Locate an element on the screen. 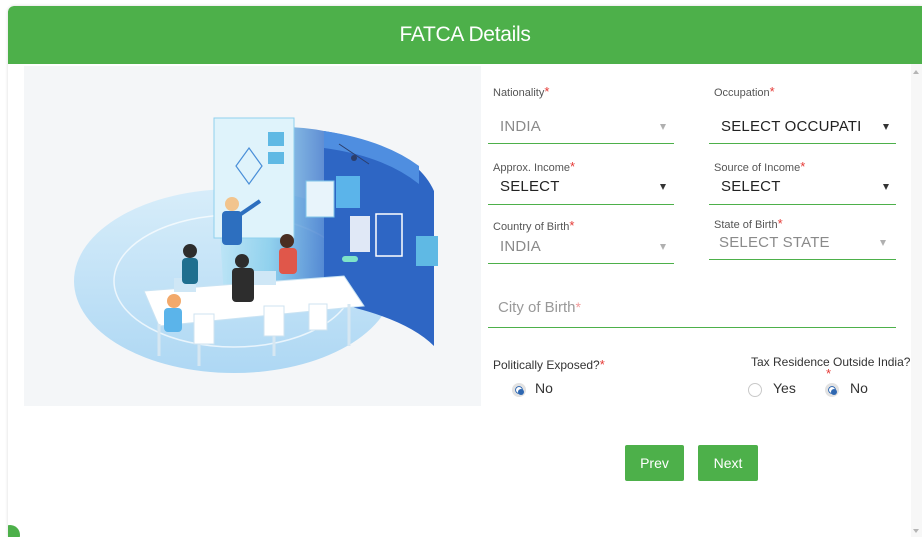 The width and height of the screenshot is (922, 537). vertical-scrollbar is located at coordinates (916, 300).